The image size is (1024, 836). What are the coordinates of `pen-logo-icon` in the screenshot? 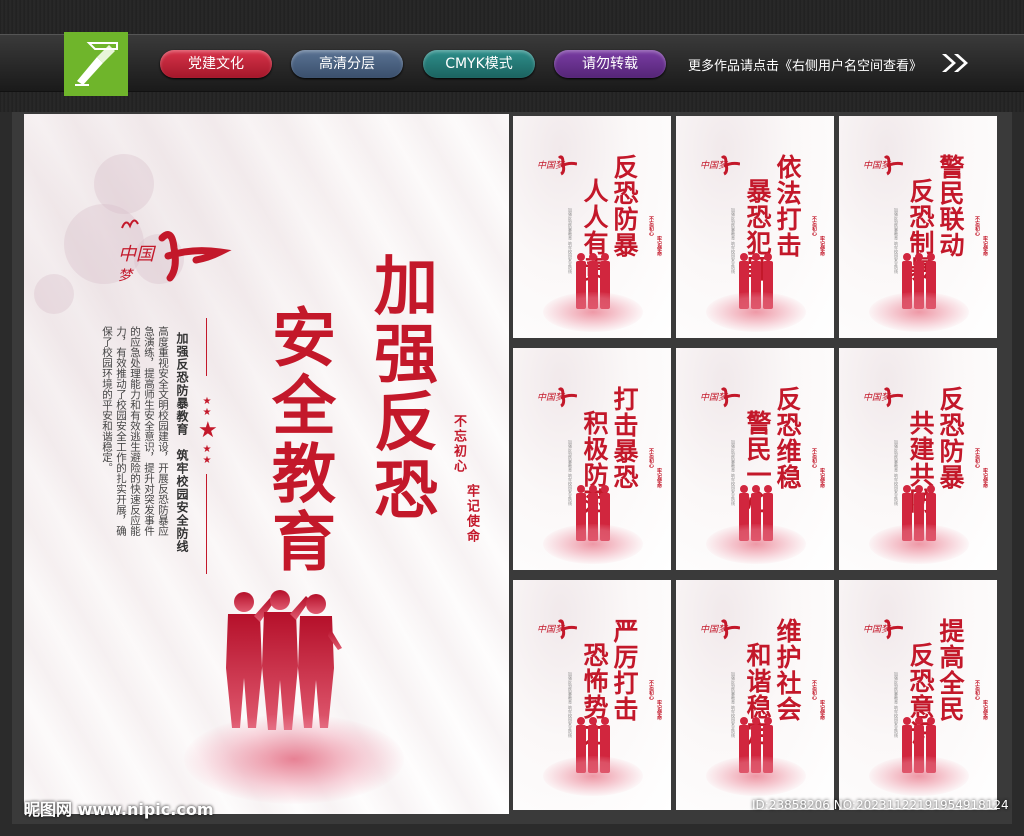 It's located at (96, 64).